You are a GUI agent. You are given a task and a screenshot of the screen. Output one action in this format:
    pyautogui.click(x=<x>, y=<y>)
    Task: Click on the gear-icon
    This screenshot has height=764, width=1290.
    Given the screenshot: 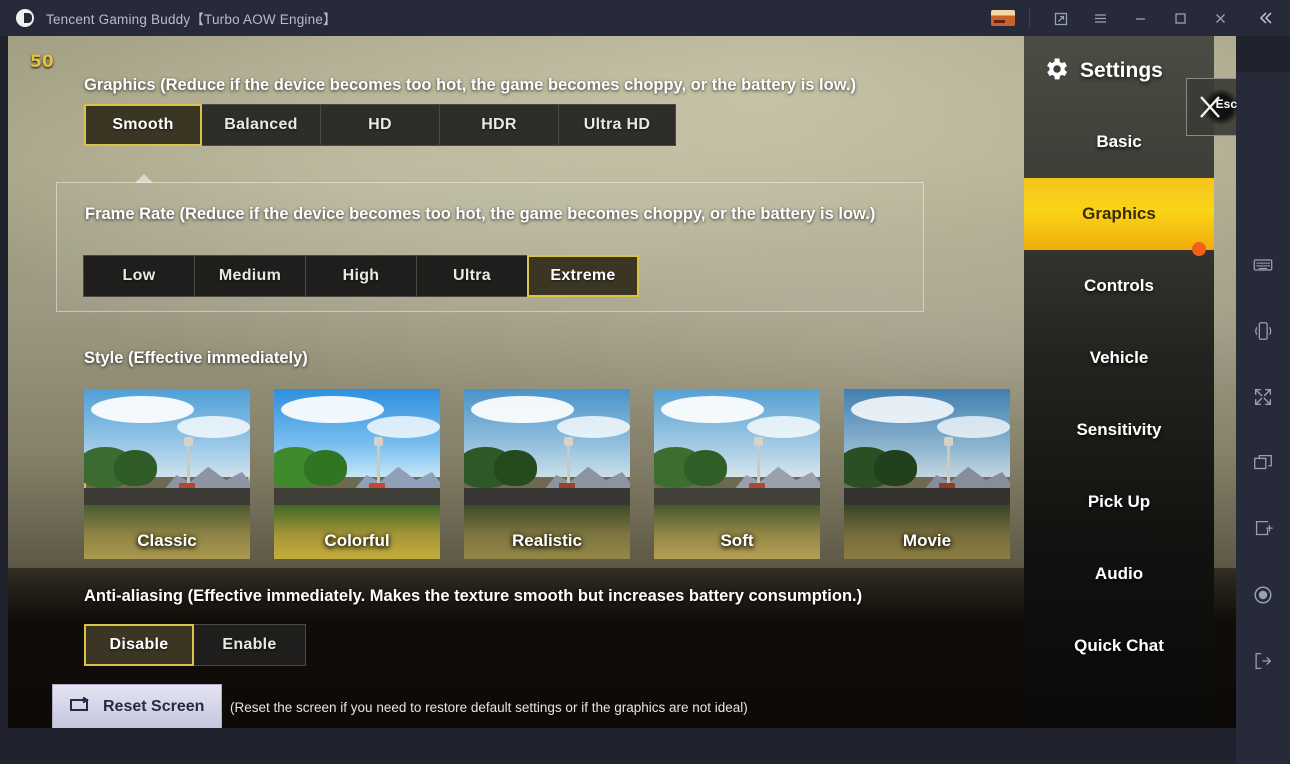 What is the action you would take?
    pyautogui.click(x=1056, y=71)
    